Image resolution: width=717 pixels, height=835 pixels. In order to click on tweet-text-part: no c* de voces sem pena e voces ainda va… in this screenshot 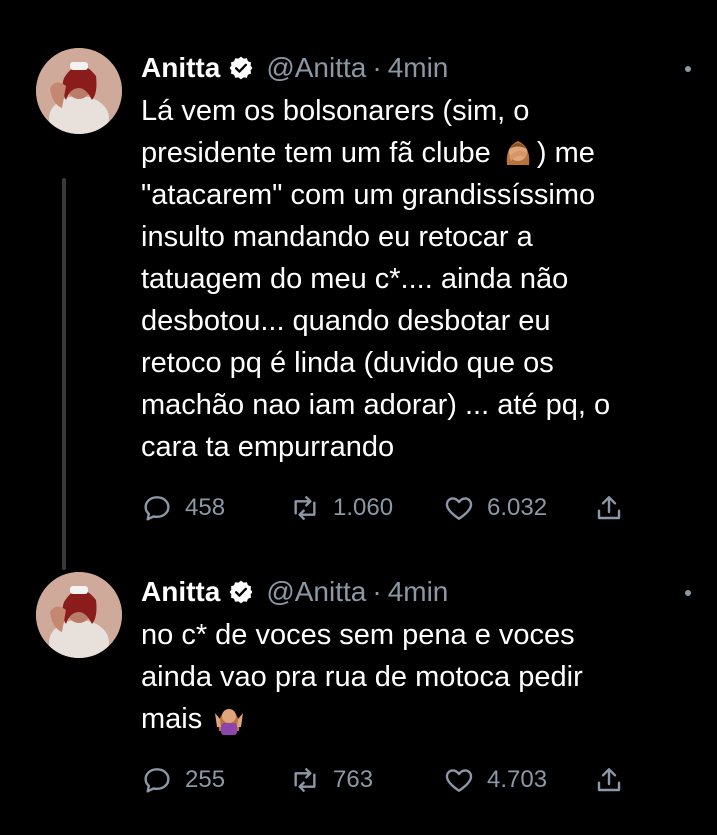, I will do `click(362, 677)`.